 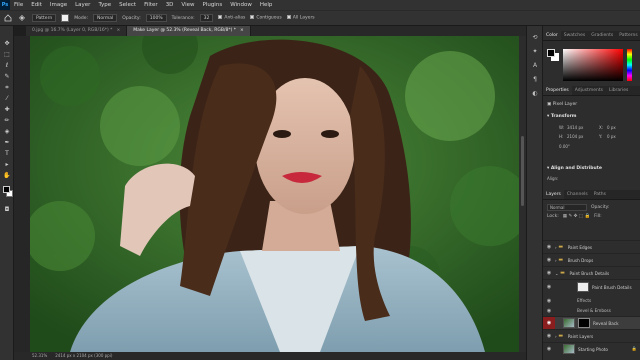 I want to click on quick-select-tool-icon: ✎, so click(x=7, y=77).